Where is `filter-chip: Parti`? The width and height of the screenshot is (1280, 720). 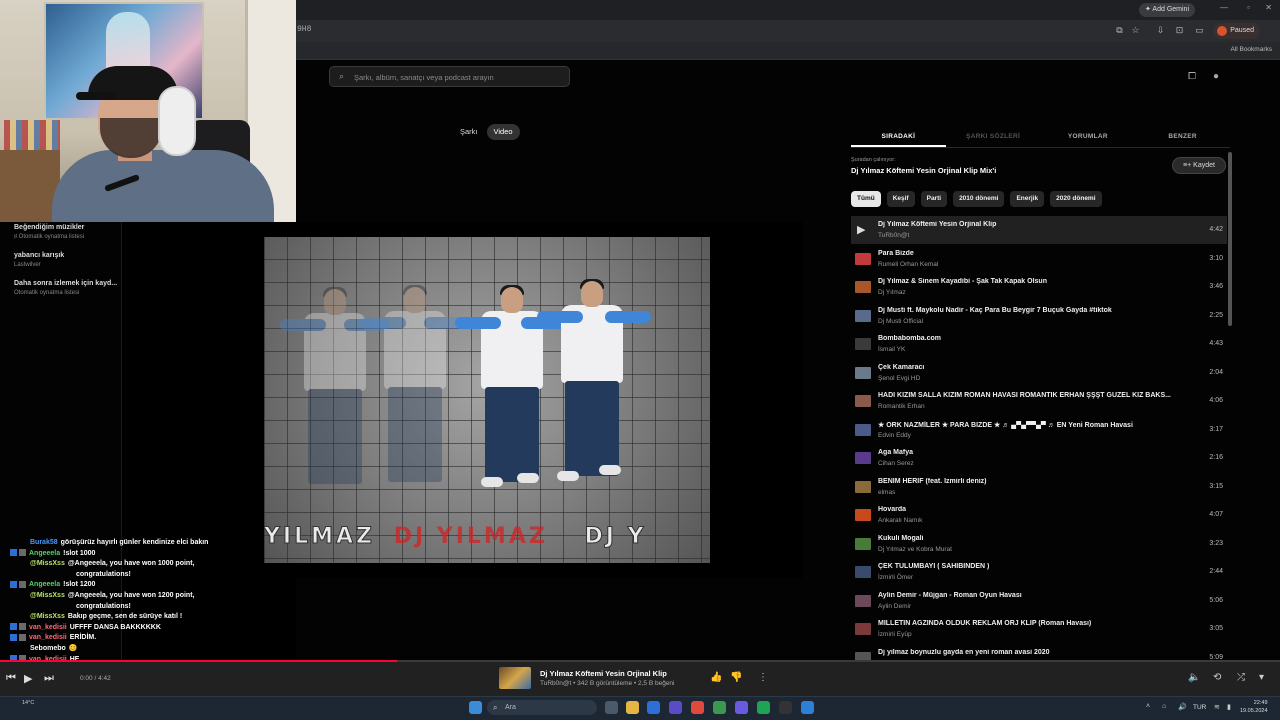
filter-chip: Parti is located at coordinates (934, 199).